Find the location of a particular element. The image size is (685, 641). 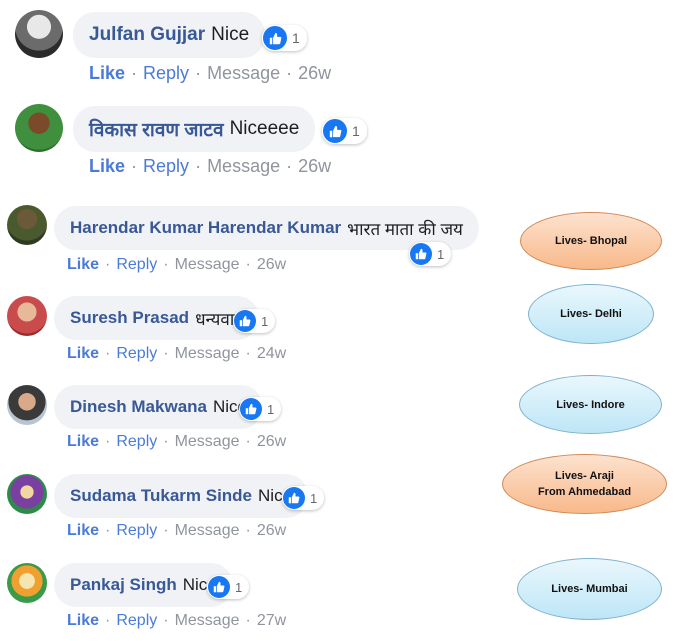

comment-bubble: विकास रावण जाटव Niceeee is located at coordinates (194, 129).